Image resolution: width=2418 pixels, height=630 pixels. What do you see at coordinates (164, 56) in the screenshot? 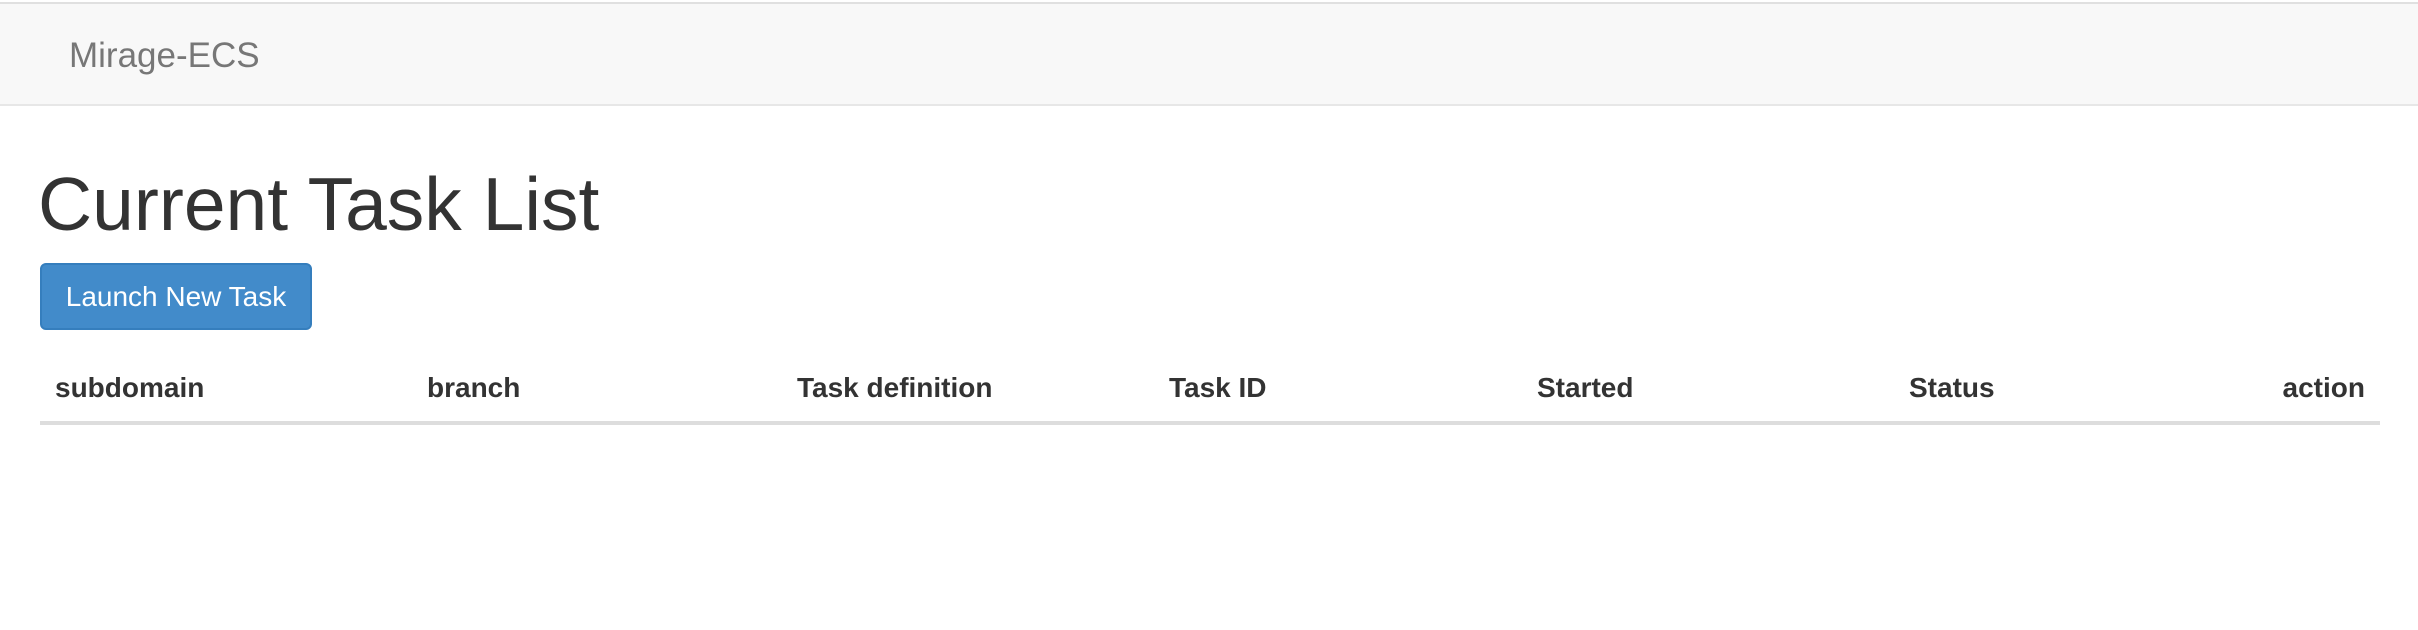
I see `navbar-brand-link: Mirage-ECS` at bounding box center [164, 56].